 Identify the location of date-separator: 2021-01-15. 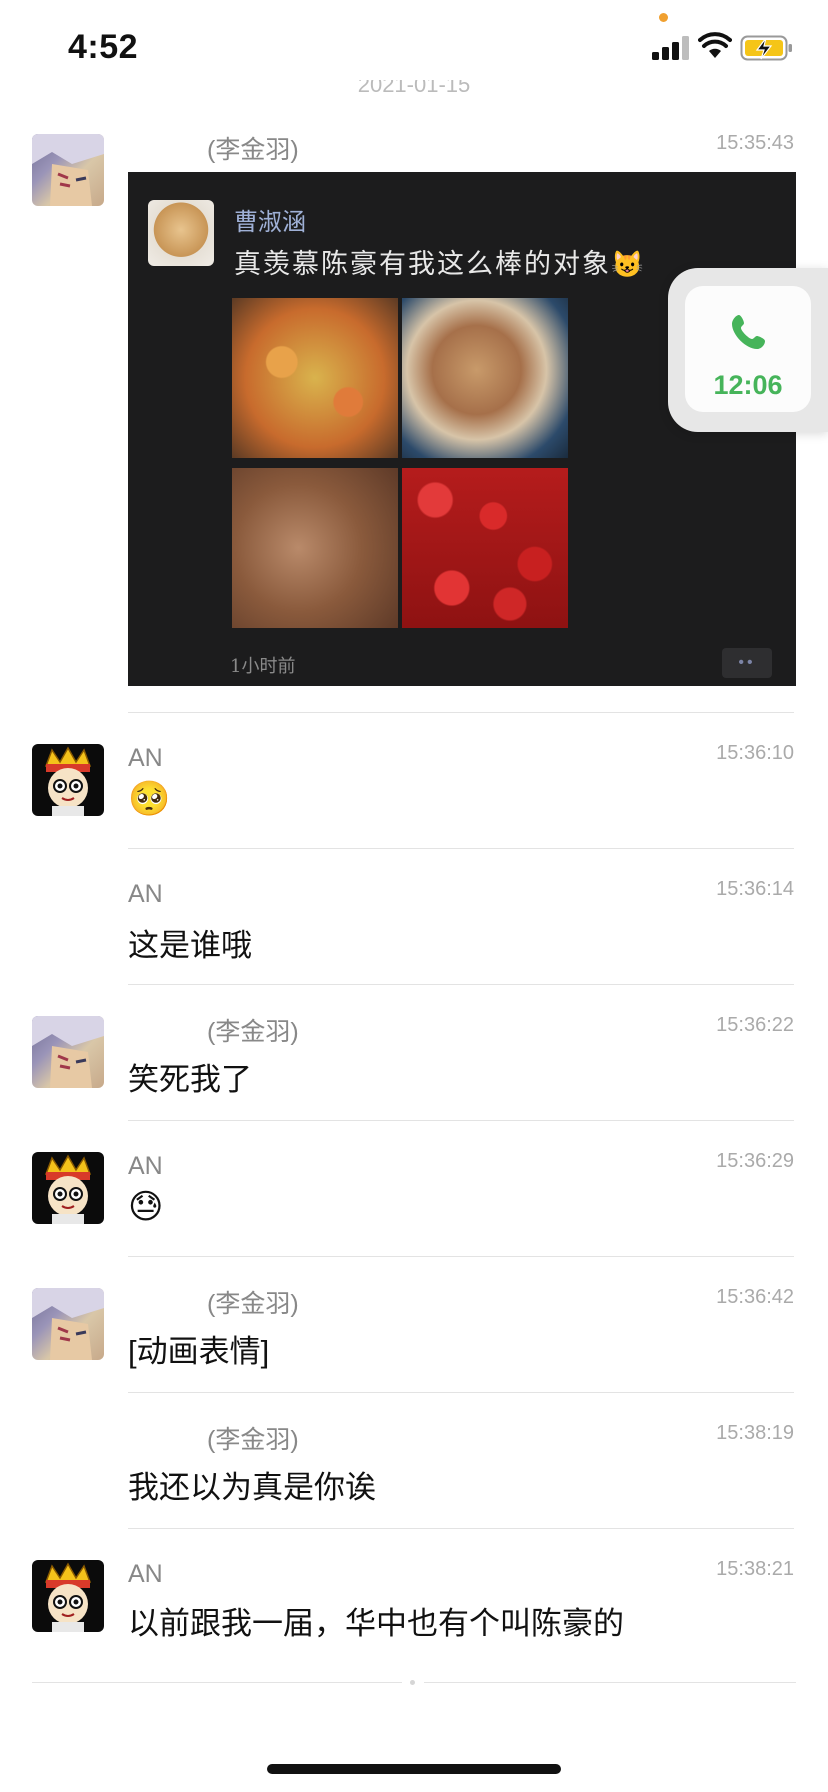
(414, 88).